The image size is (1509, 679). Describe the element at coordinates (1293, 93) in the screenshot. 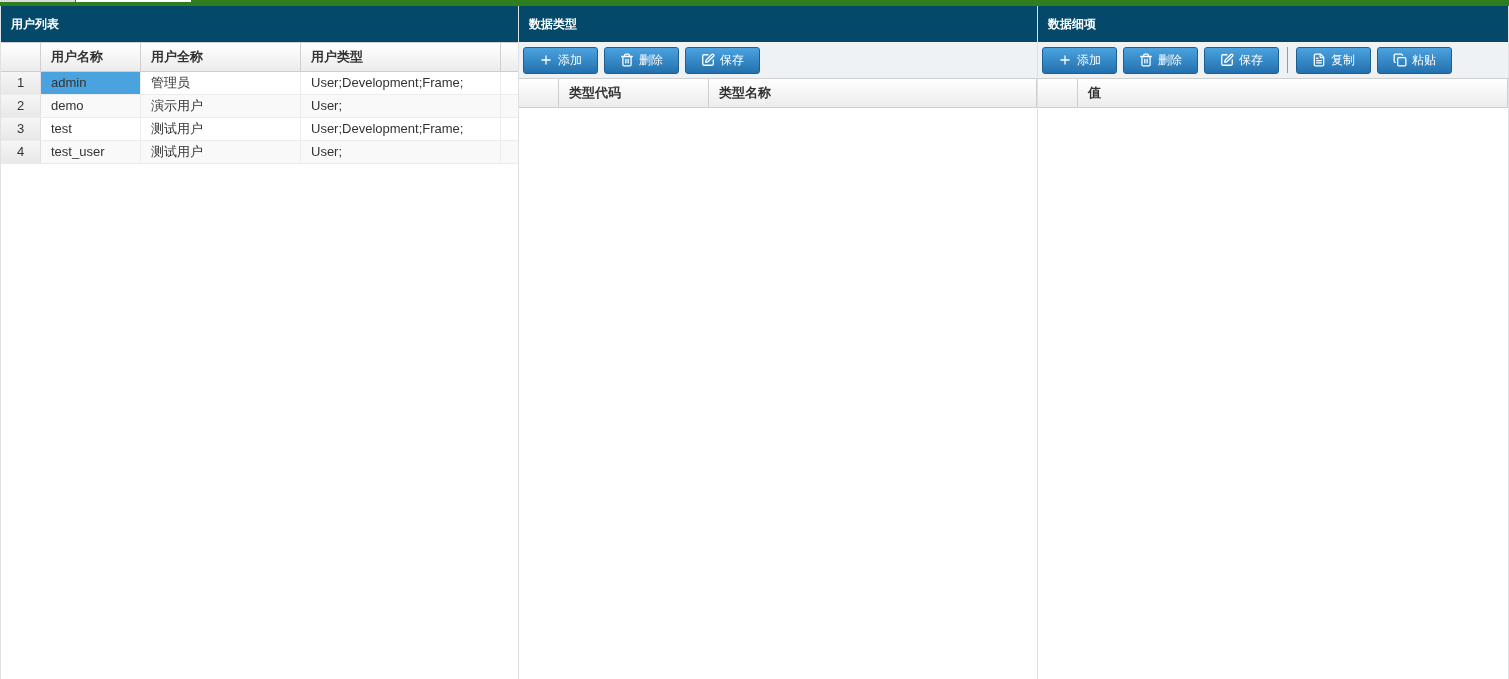

I see `column-header: 值` at that location.